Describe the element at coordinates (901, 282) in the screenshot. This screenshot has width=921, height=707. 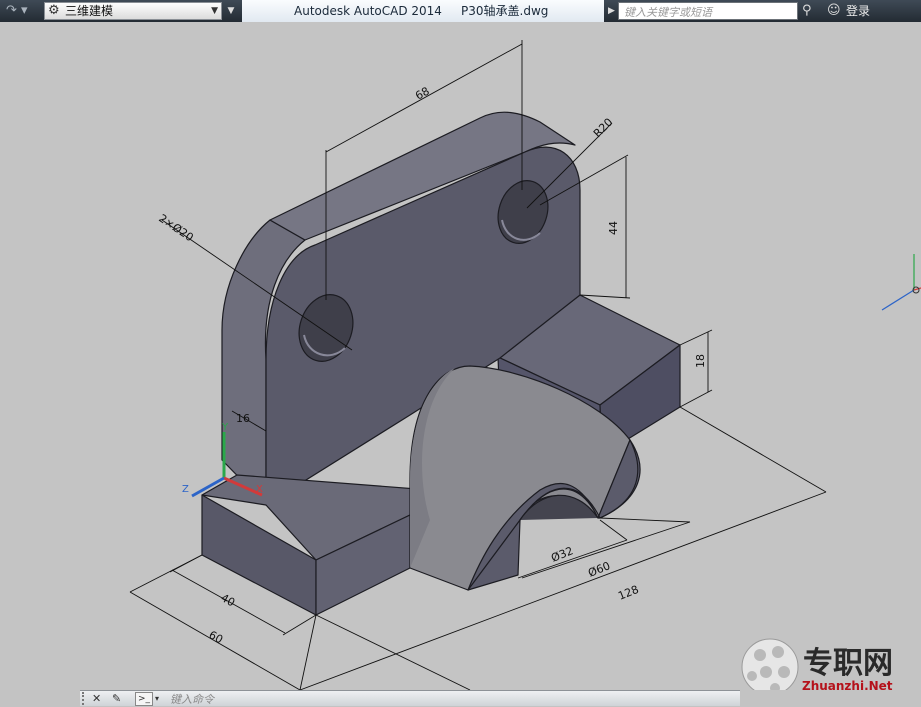
I see `navigation-axis-icon` at that location.